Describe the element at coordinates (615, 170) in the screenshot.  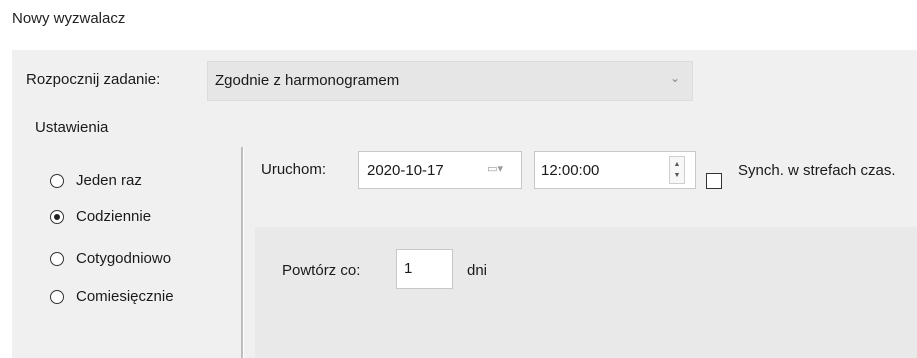
I see `time-input: 12:00:00 ▲ ▼` at that location.